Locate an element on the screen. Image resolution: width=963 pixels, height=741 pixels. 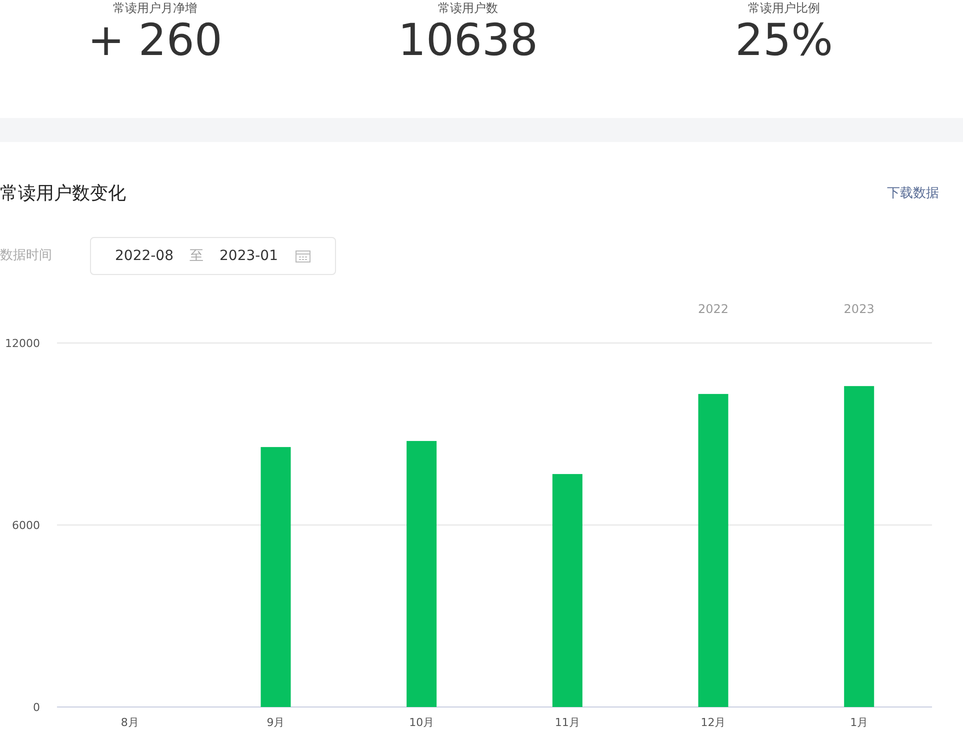
date-label: 数据时间 is located at coordinates (26, 256).